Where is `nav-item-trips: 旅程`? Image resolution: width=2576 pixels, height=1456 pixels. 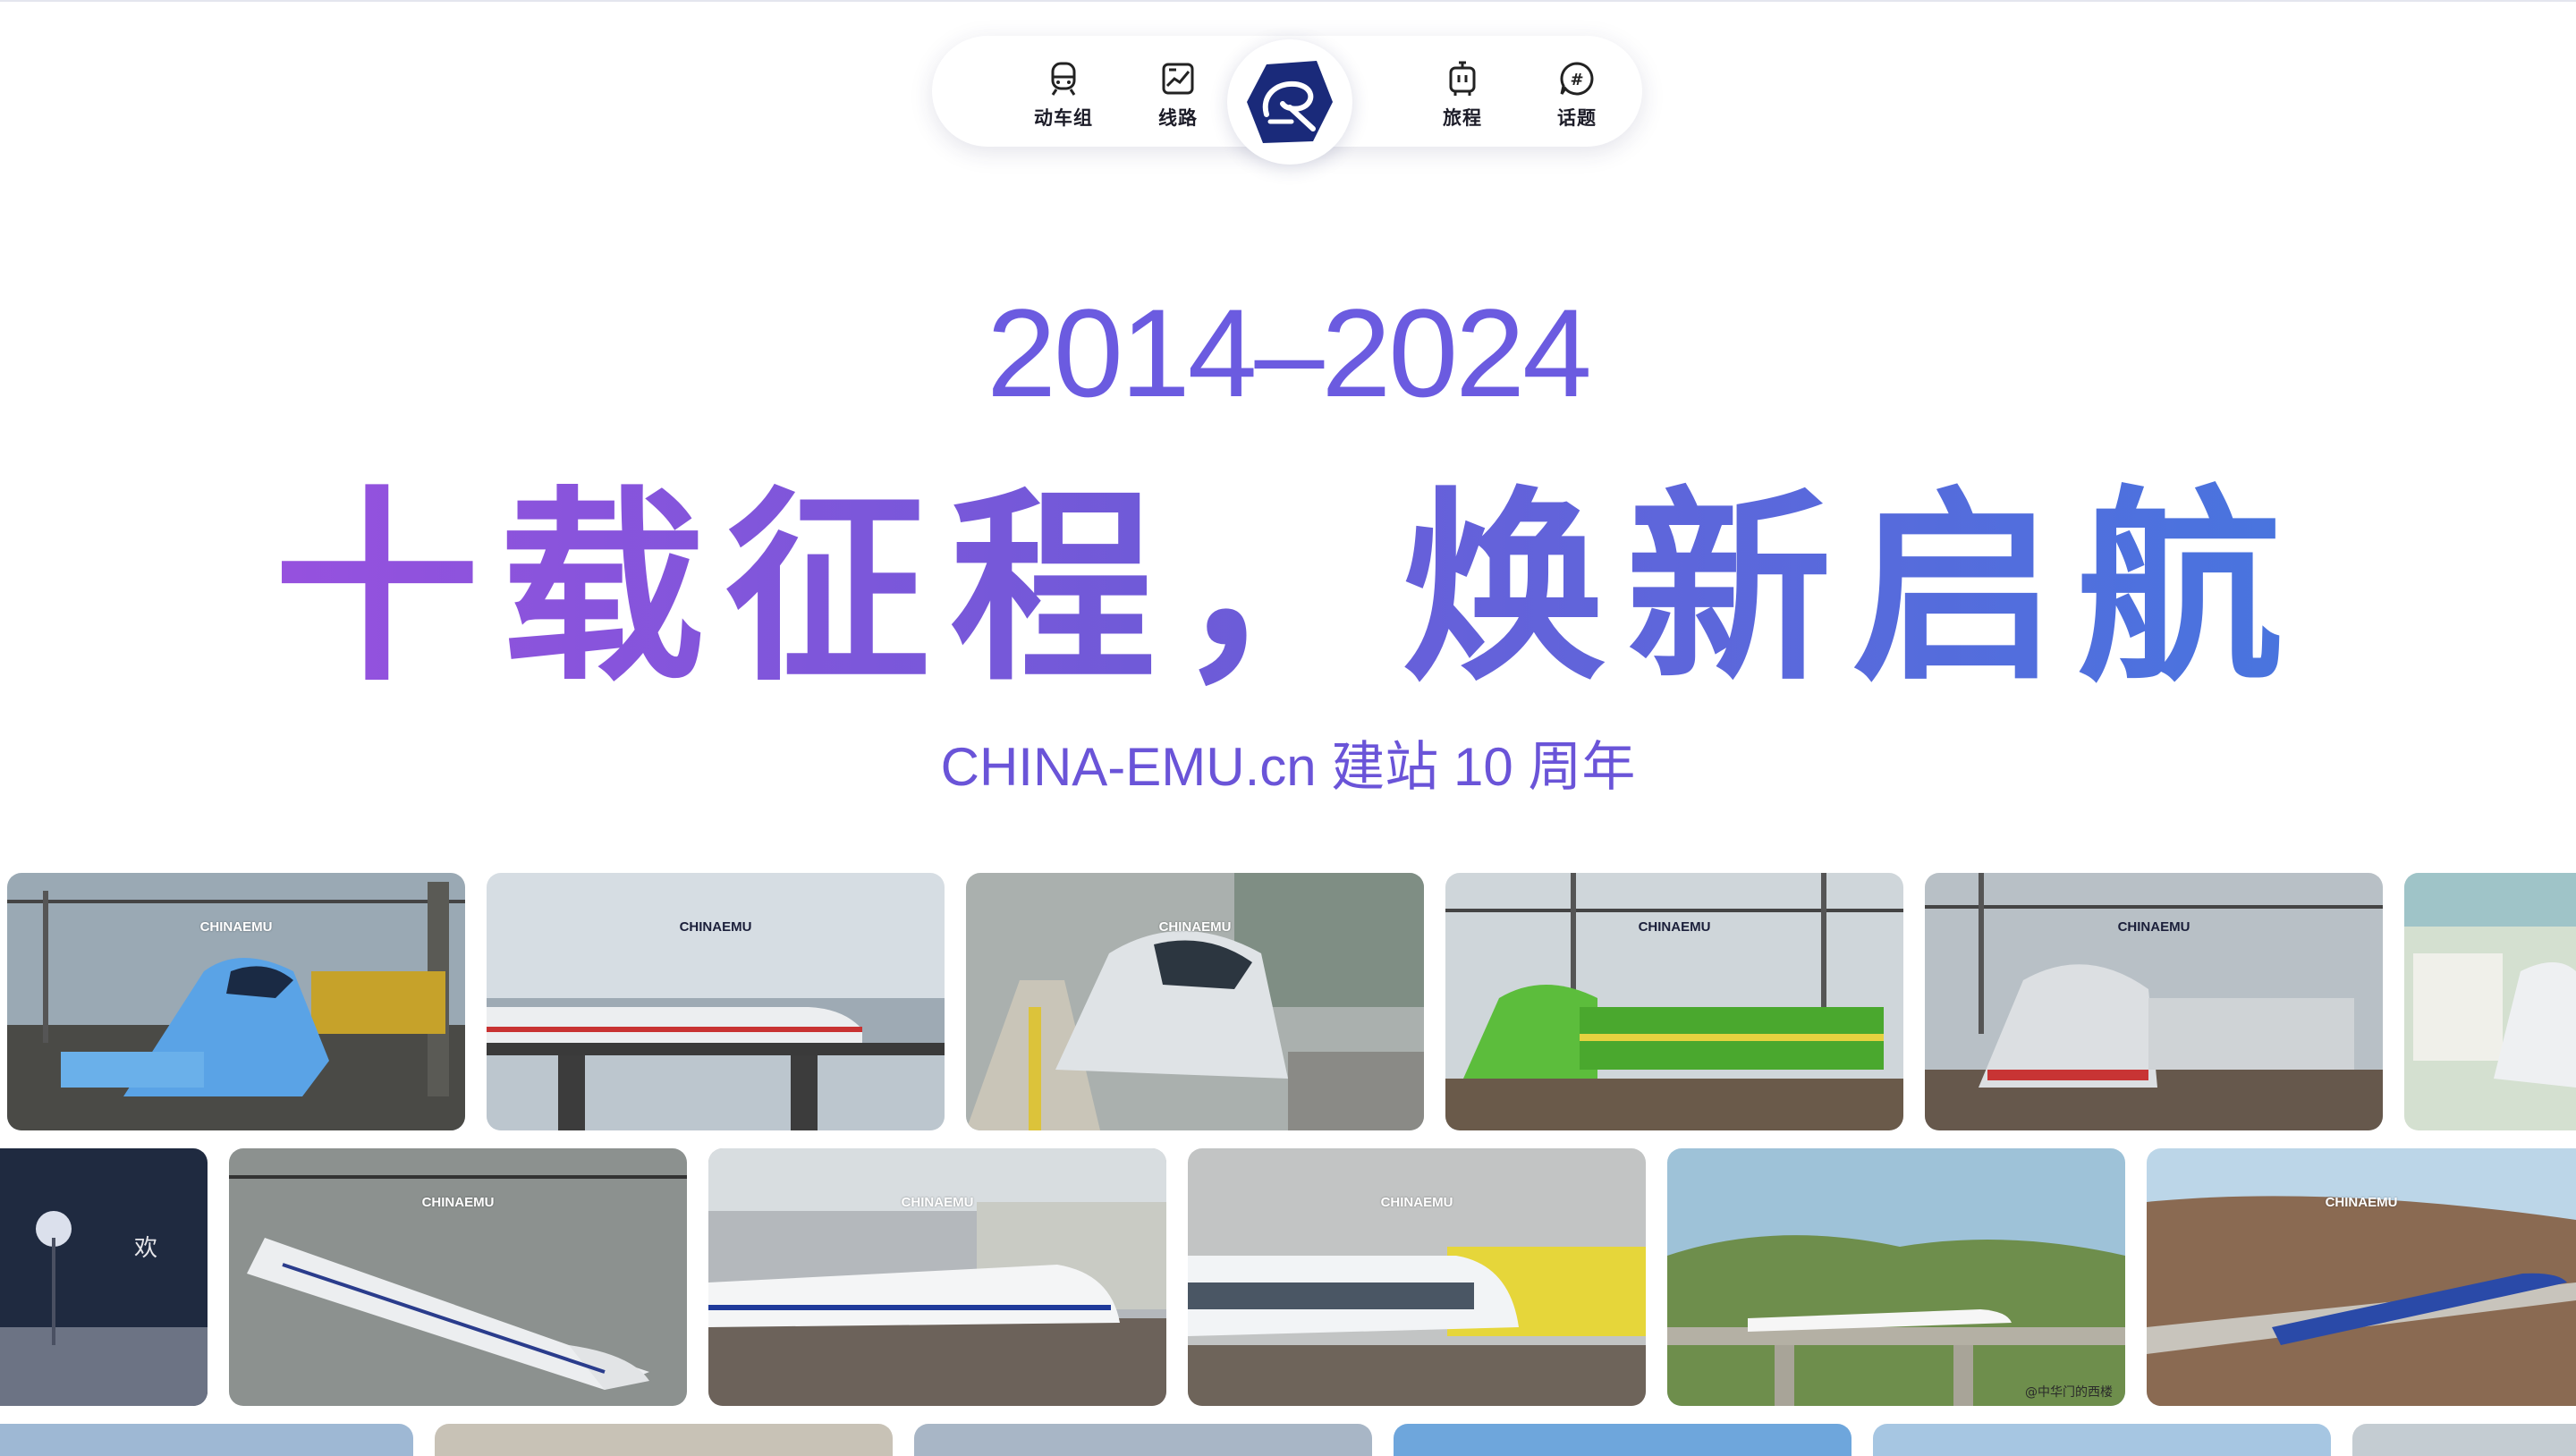 nav-item-trips: 旅程 is located at coordinates (1462, 103).